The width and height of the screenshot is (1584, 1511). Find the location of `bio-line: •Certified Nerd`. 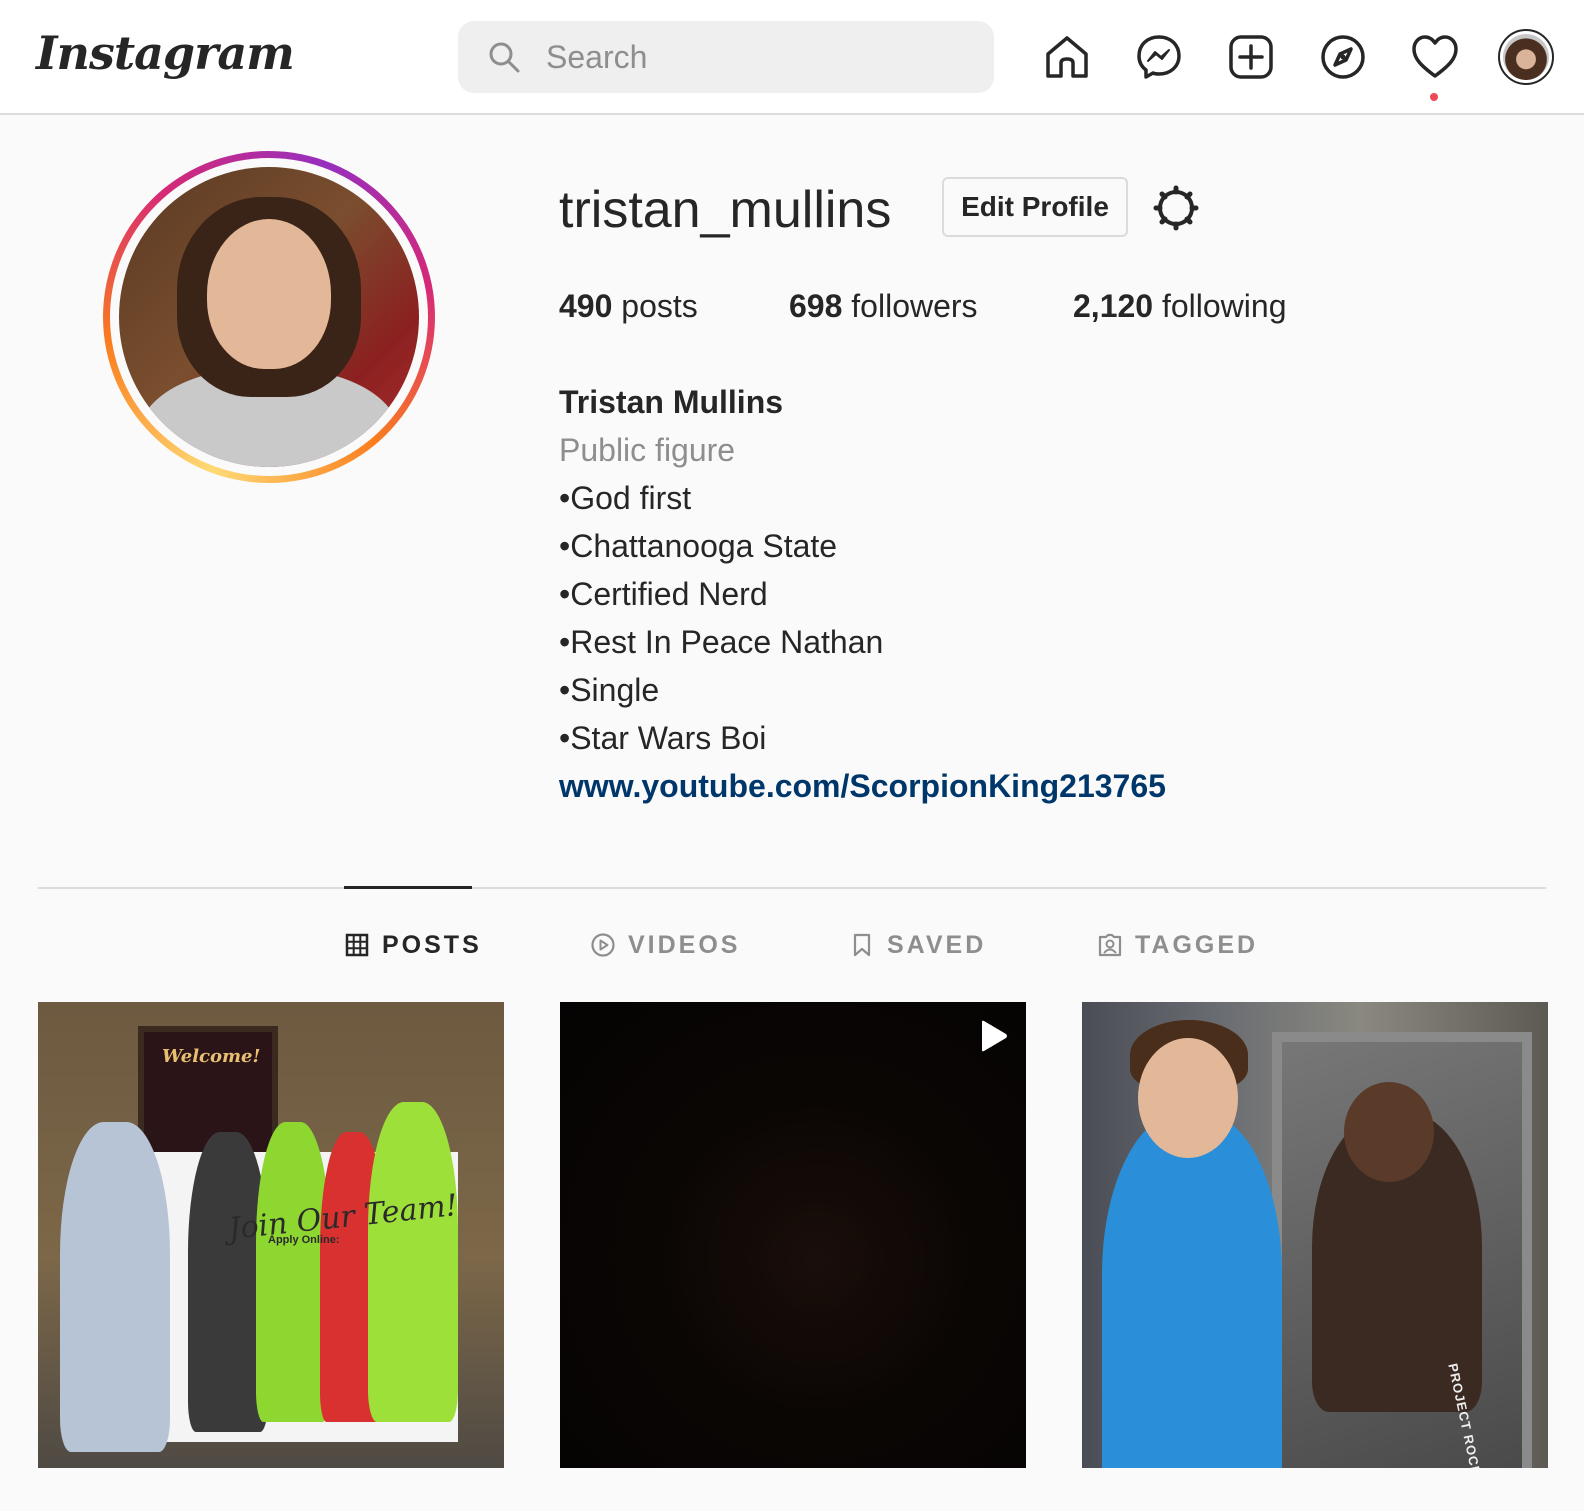

bio-line: •Certified Nerd is located at coordinates (663, 594).